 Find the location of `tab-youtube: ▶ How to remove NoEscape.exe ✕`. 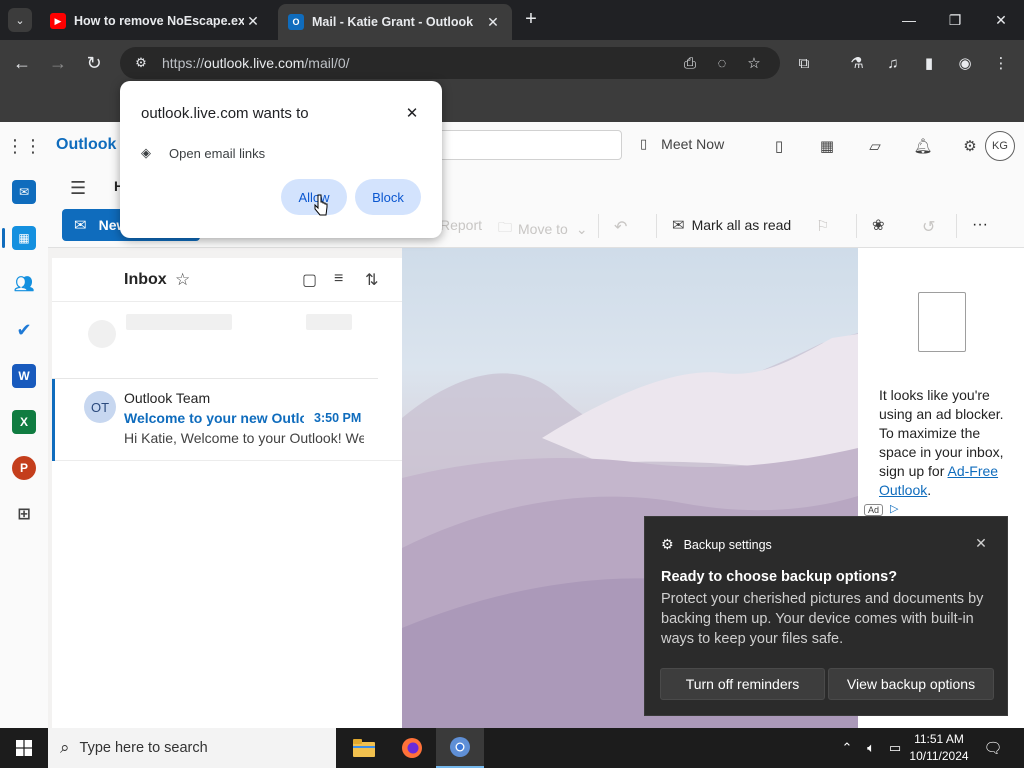

tab-youtube: ▶ How to remove NoEscape.exe ✕ is located at coordinates (156, 21).